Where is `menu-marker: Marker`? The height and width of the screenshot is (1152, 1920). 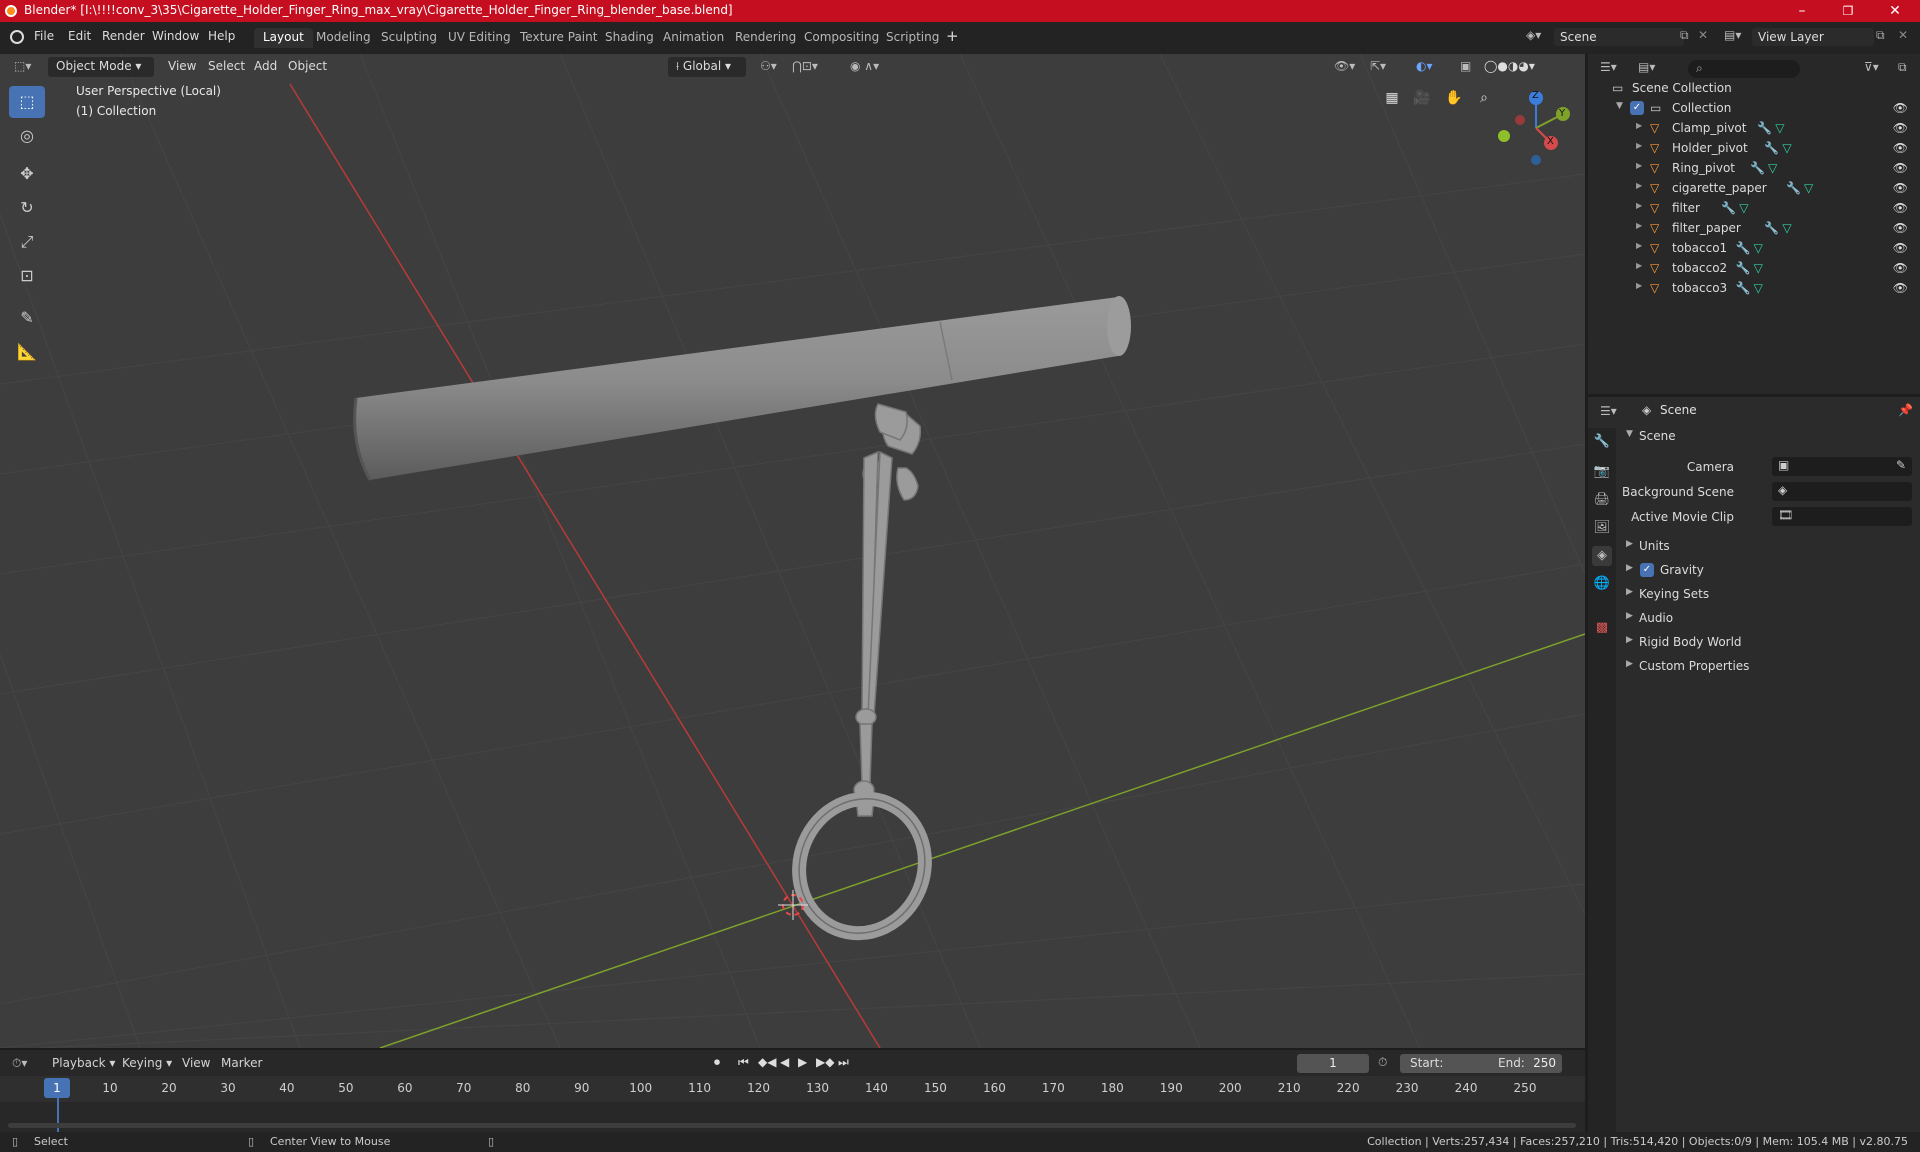 menu-marker: Marker is located at coordinates (241, 1063).